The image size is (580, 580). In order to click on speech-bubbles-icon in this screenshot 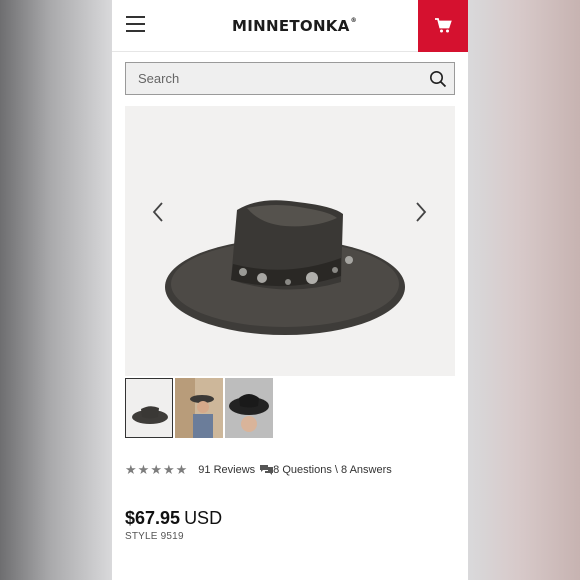, I will do `click(267, 469)`.